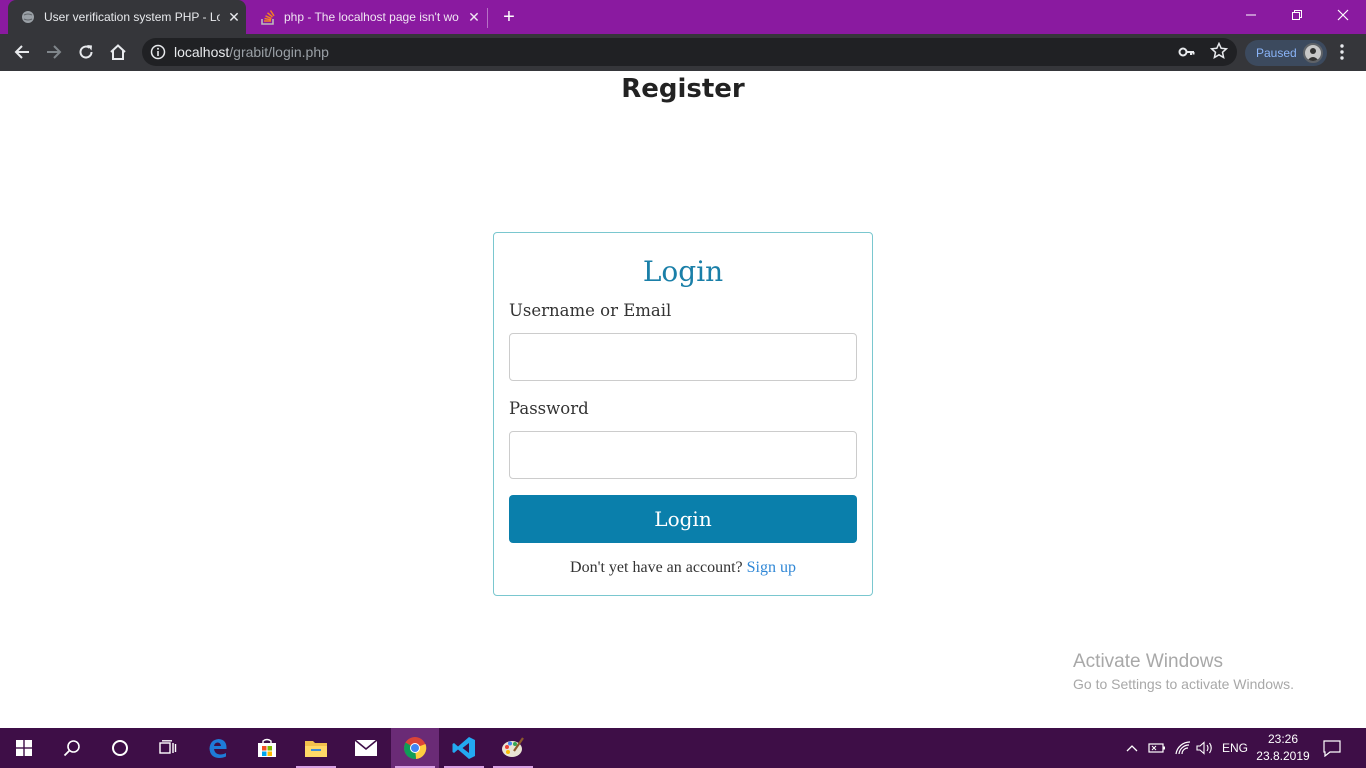  Describe the element at coordinates (1219, 50) in the screenshot. I see `bookmark-star-icon` at that location.